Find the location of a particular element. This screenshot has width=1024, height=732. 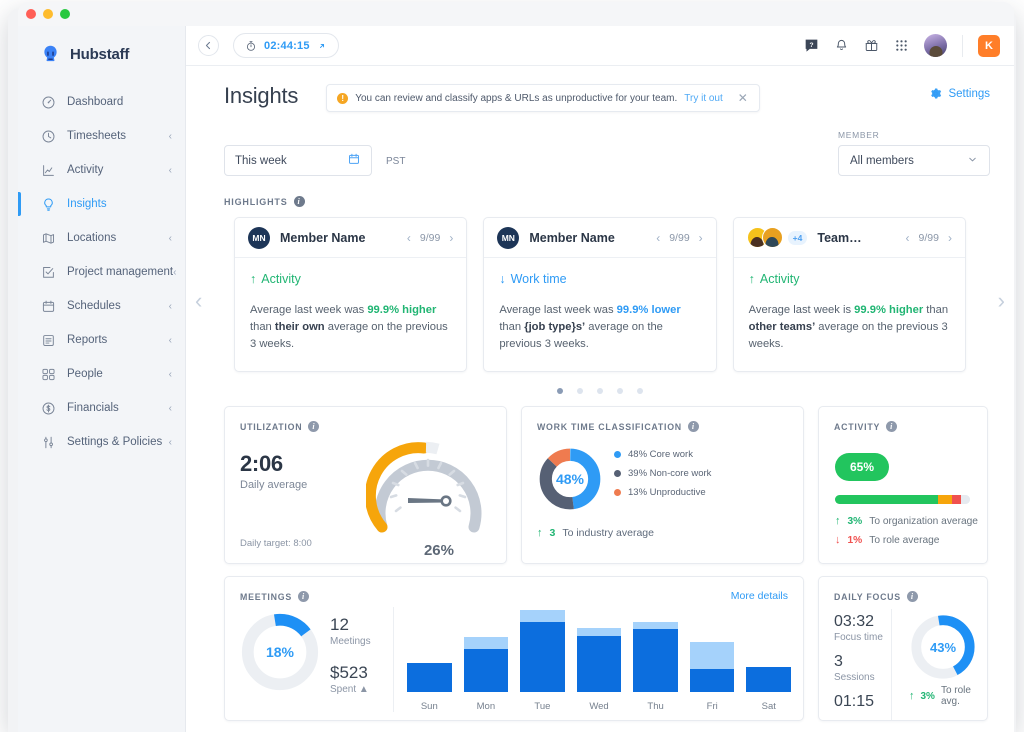

metric-label: Work time is located at coordinates (538, 279).